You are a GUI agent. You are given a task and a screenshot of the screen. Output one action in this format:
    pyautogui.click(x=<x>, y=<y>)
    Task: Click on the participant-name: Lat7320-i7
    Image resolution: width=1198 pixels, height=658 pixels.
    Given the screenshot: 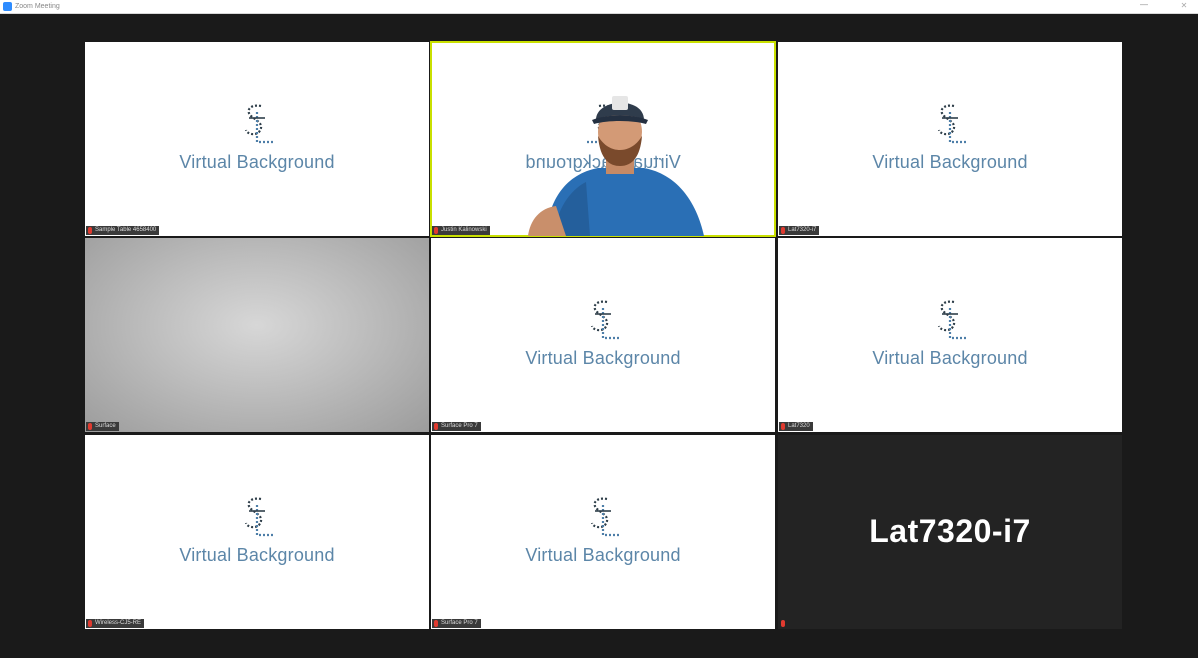 What is the action you would take?
    pyautogui.click(x=802, y=230)
    